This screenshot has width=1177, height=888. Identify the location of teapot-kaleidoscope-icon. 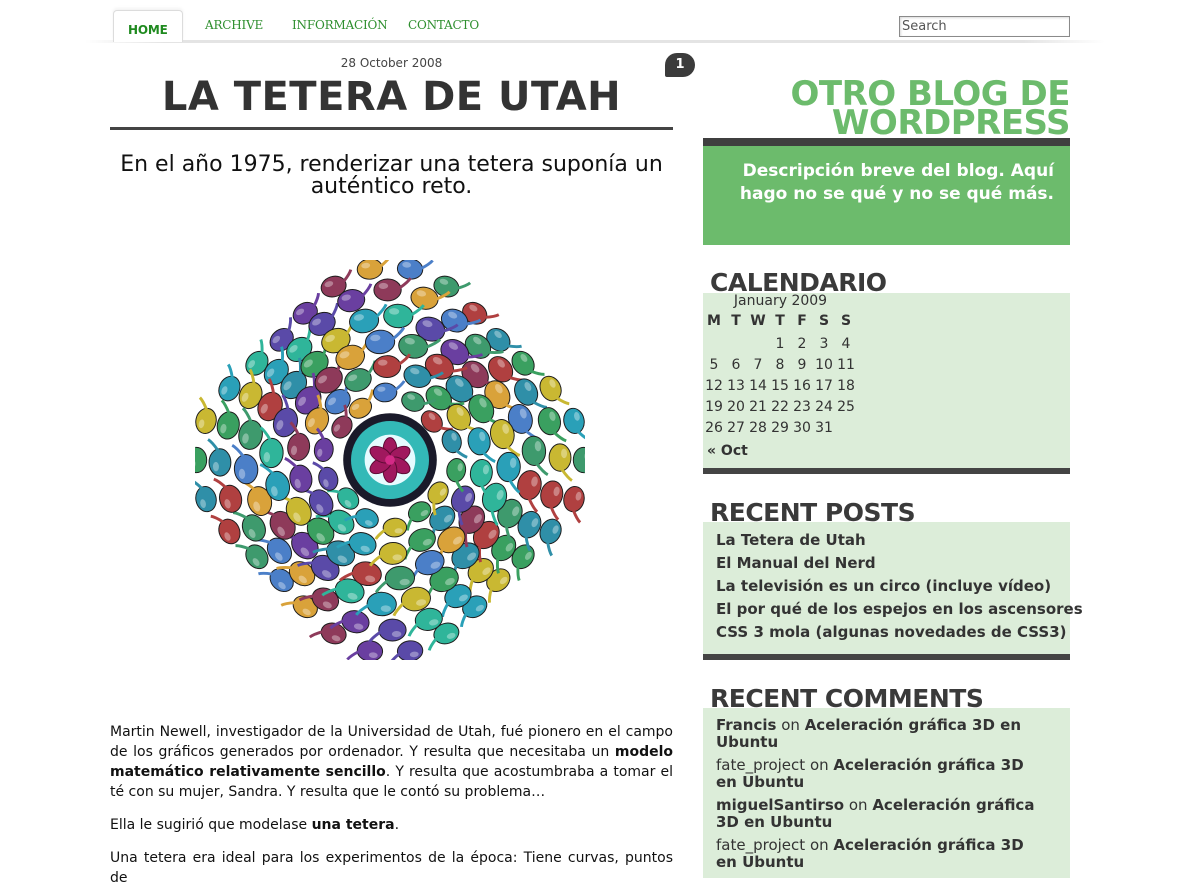
(390, 460).